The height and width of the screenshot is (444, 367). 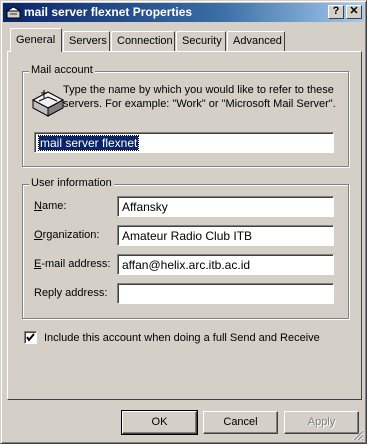 I want to click on name-label: Name:, so click(x=50, y=206).